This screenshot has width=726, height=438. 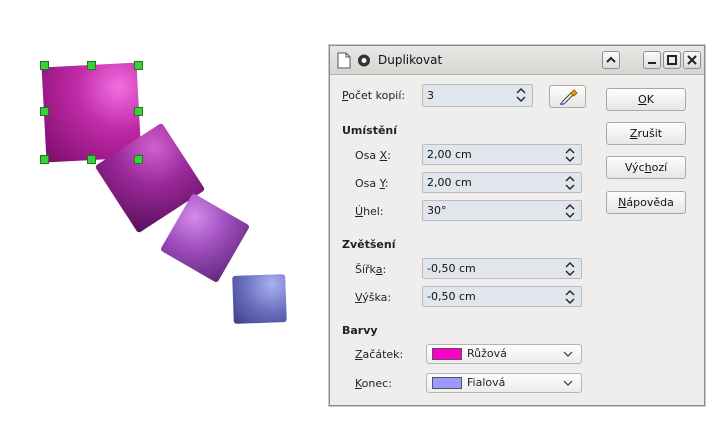 I want to click on start-color-select: Růžová, so click(x=504, y=354).